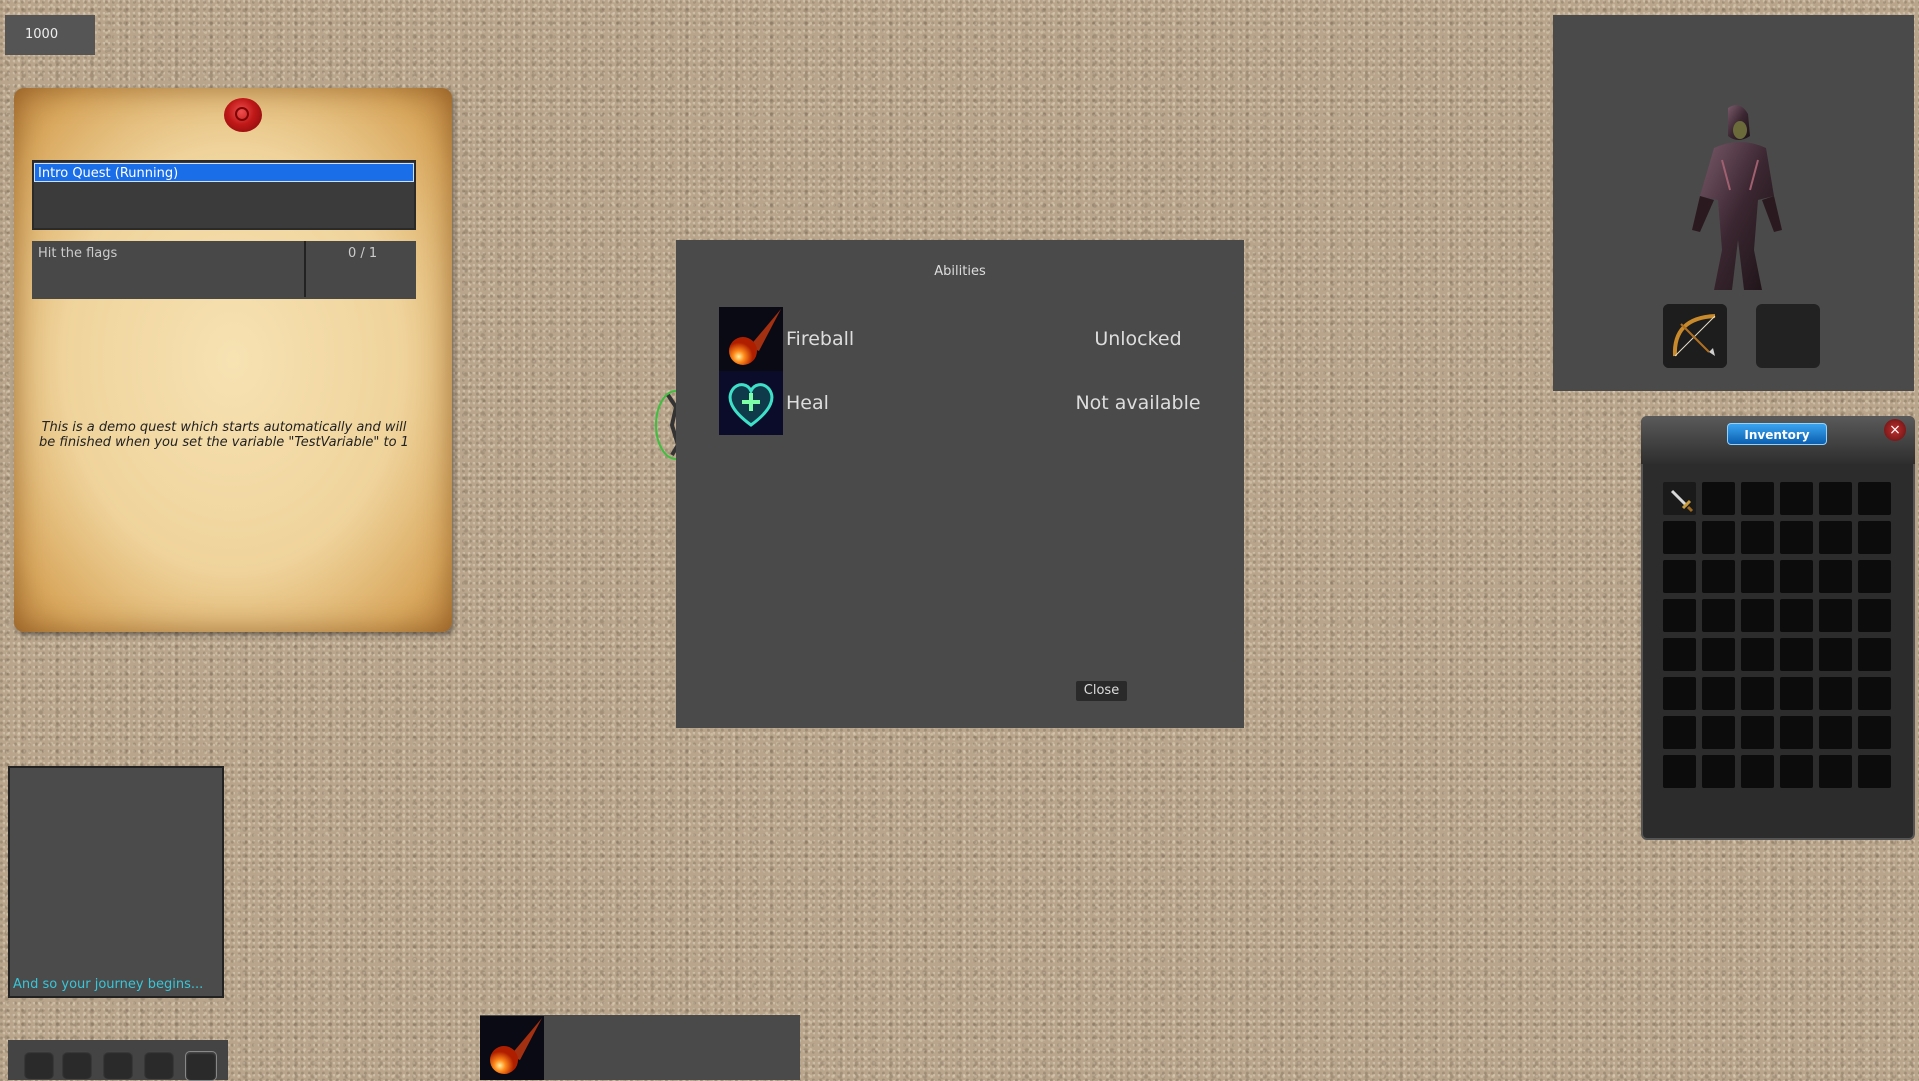  Describe the element at coordinates (224, 172) in the screenshot. I see `quest-list-item: Intro Quest (Running)` at that location.